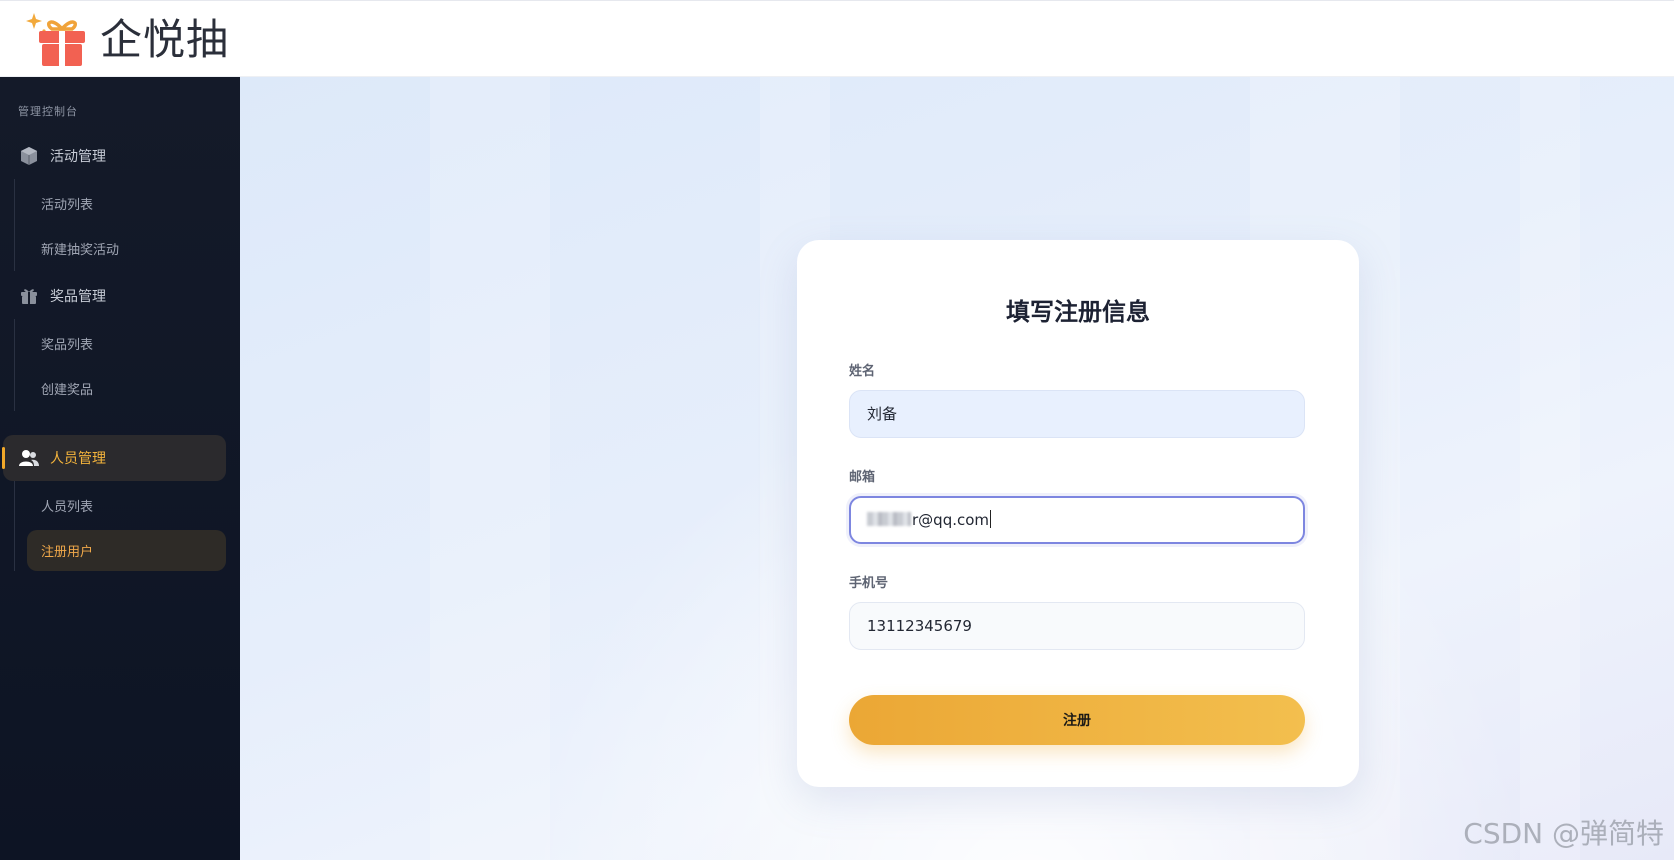  What do you see at coordinates (1077, 414) in the screenshot?
I see `name-input: 刘备` at bounding box center [1077, 414].